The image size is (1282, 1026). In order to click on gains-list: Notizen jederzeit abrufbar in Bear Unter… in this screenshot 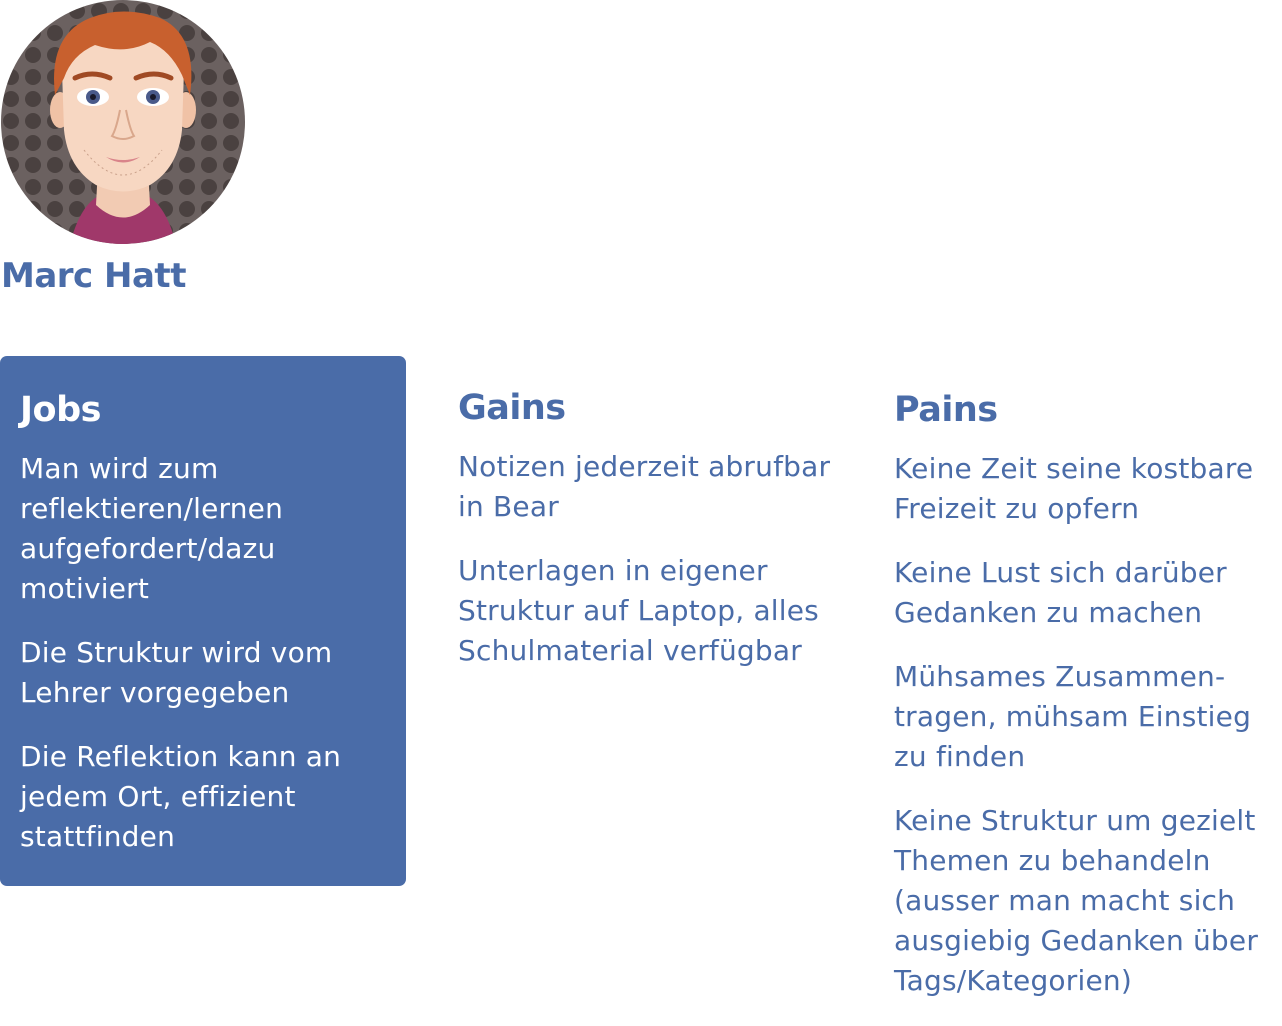, I will do `click(648, 559)`.